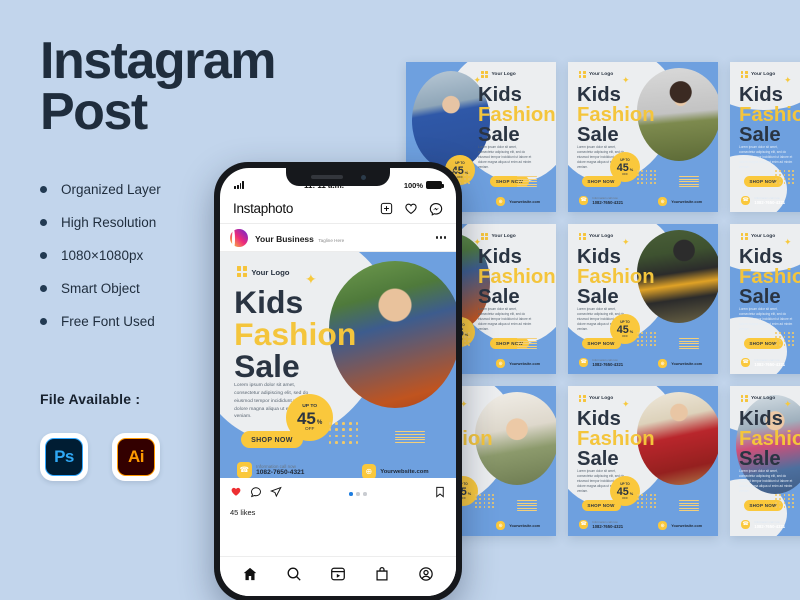  I want to click on app-bar-icons, so click(411, 209).